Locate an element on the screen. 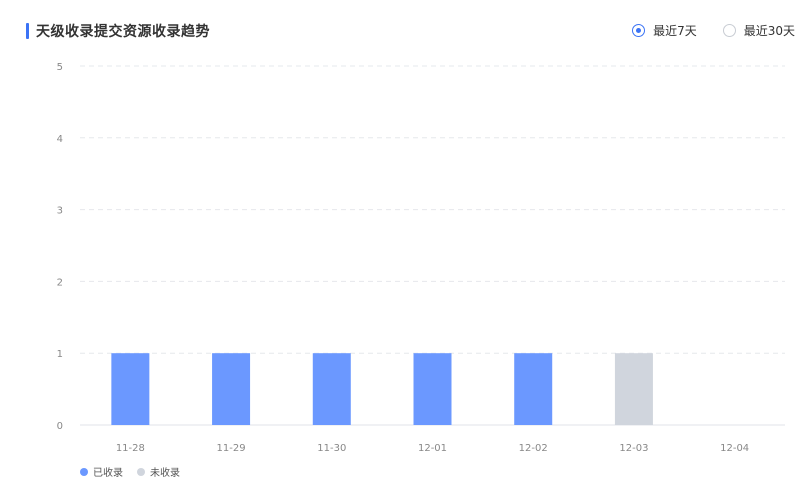 The height and width of the screenshot is (486, 799). y-tick-label: 5 is located at coordinates (60, 67).